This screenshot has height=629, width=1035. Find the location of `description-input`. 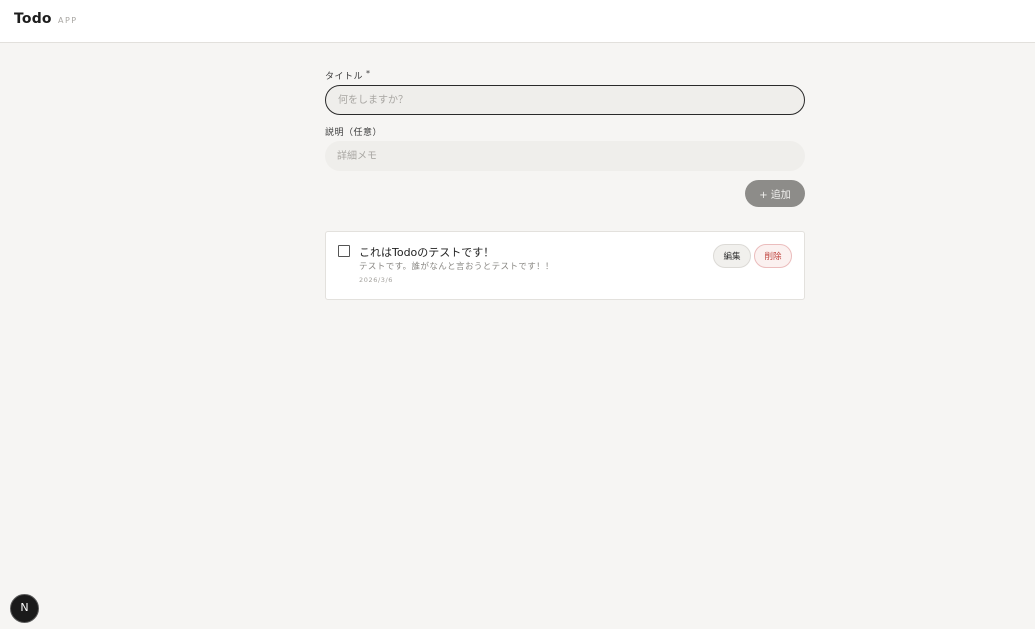

description-input is located at coordinates (565, 156).